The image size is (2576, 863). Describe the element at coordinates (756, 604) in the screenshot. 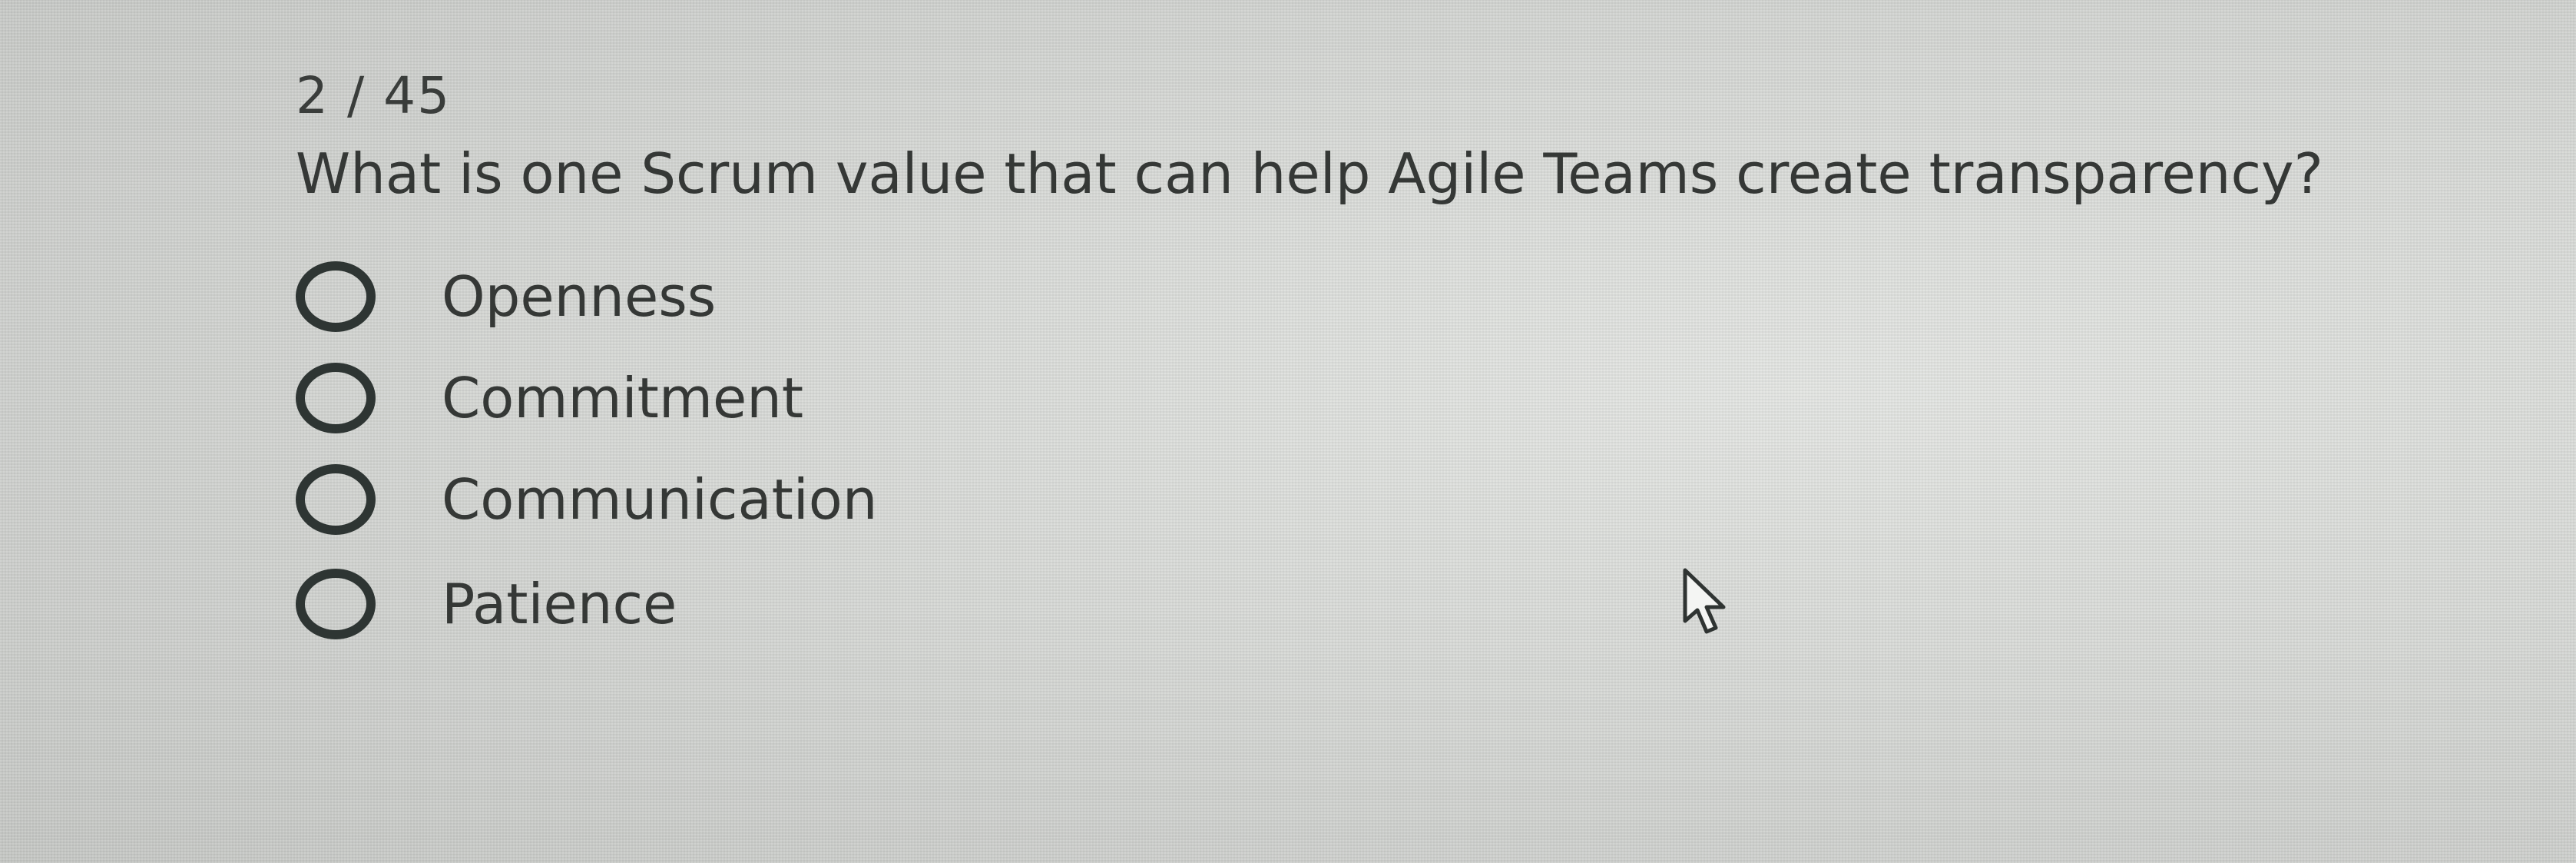

I see `answer-option-patience: Patience` at that location.